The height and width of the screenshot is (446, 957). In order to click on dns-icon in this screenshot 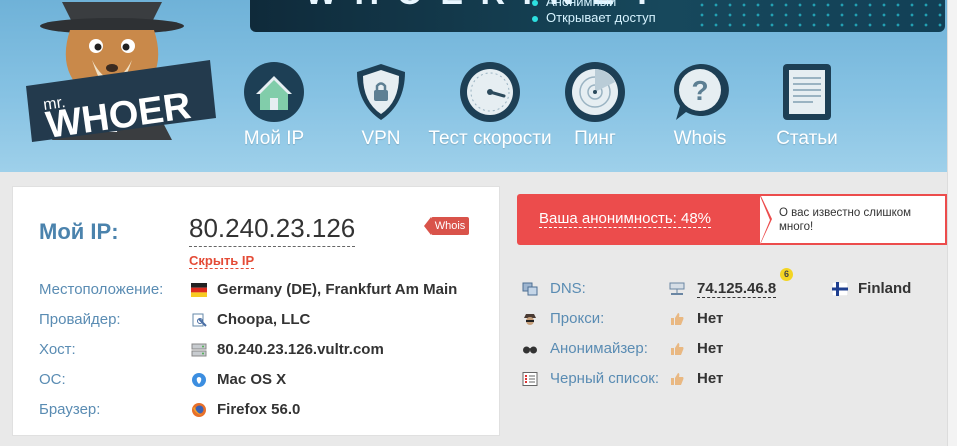, I will do `click(530, 289)`.